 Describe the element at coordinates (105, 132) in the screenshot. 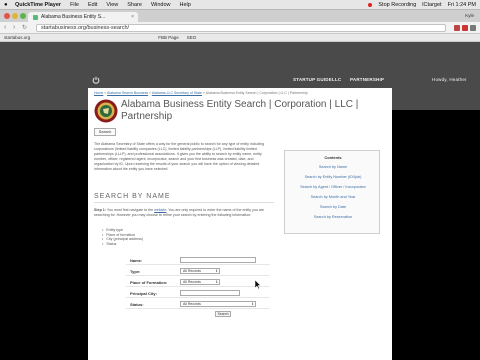

I see `search-button: Search` at that location.